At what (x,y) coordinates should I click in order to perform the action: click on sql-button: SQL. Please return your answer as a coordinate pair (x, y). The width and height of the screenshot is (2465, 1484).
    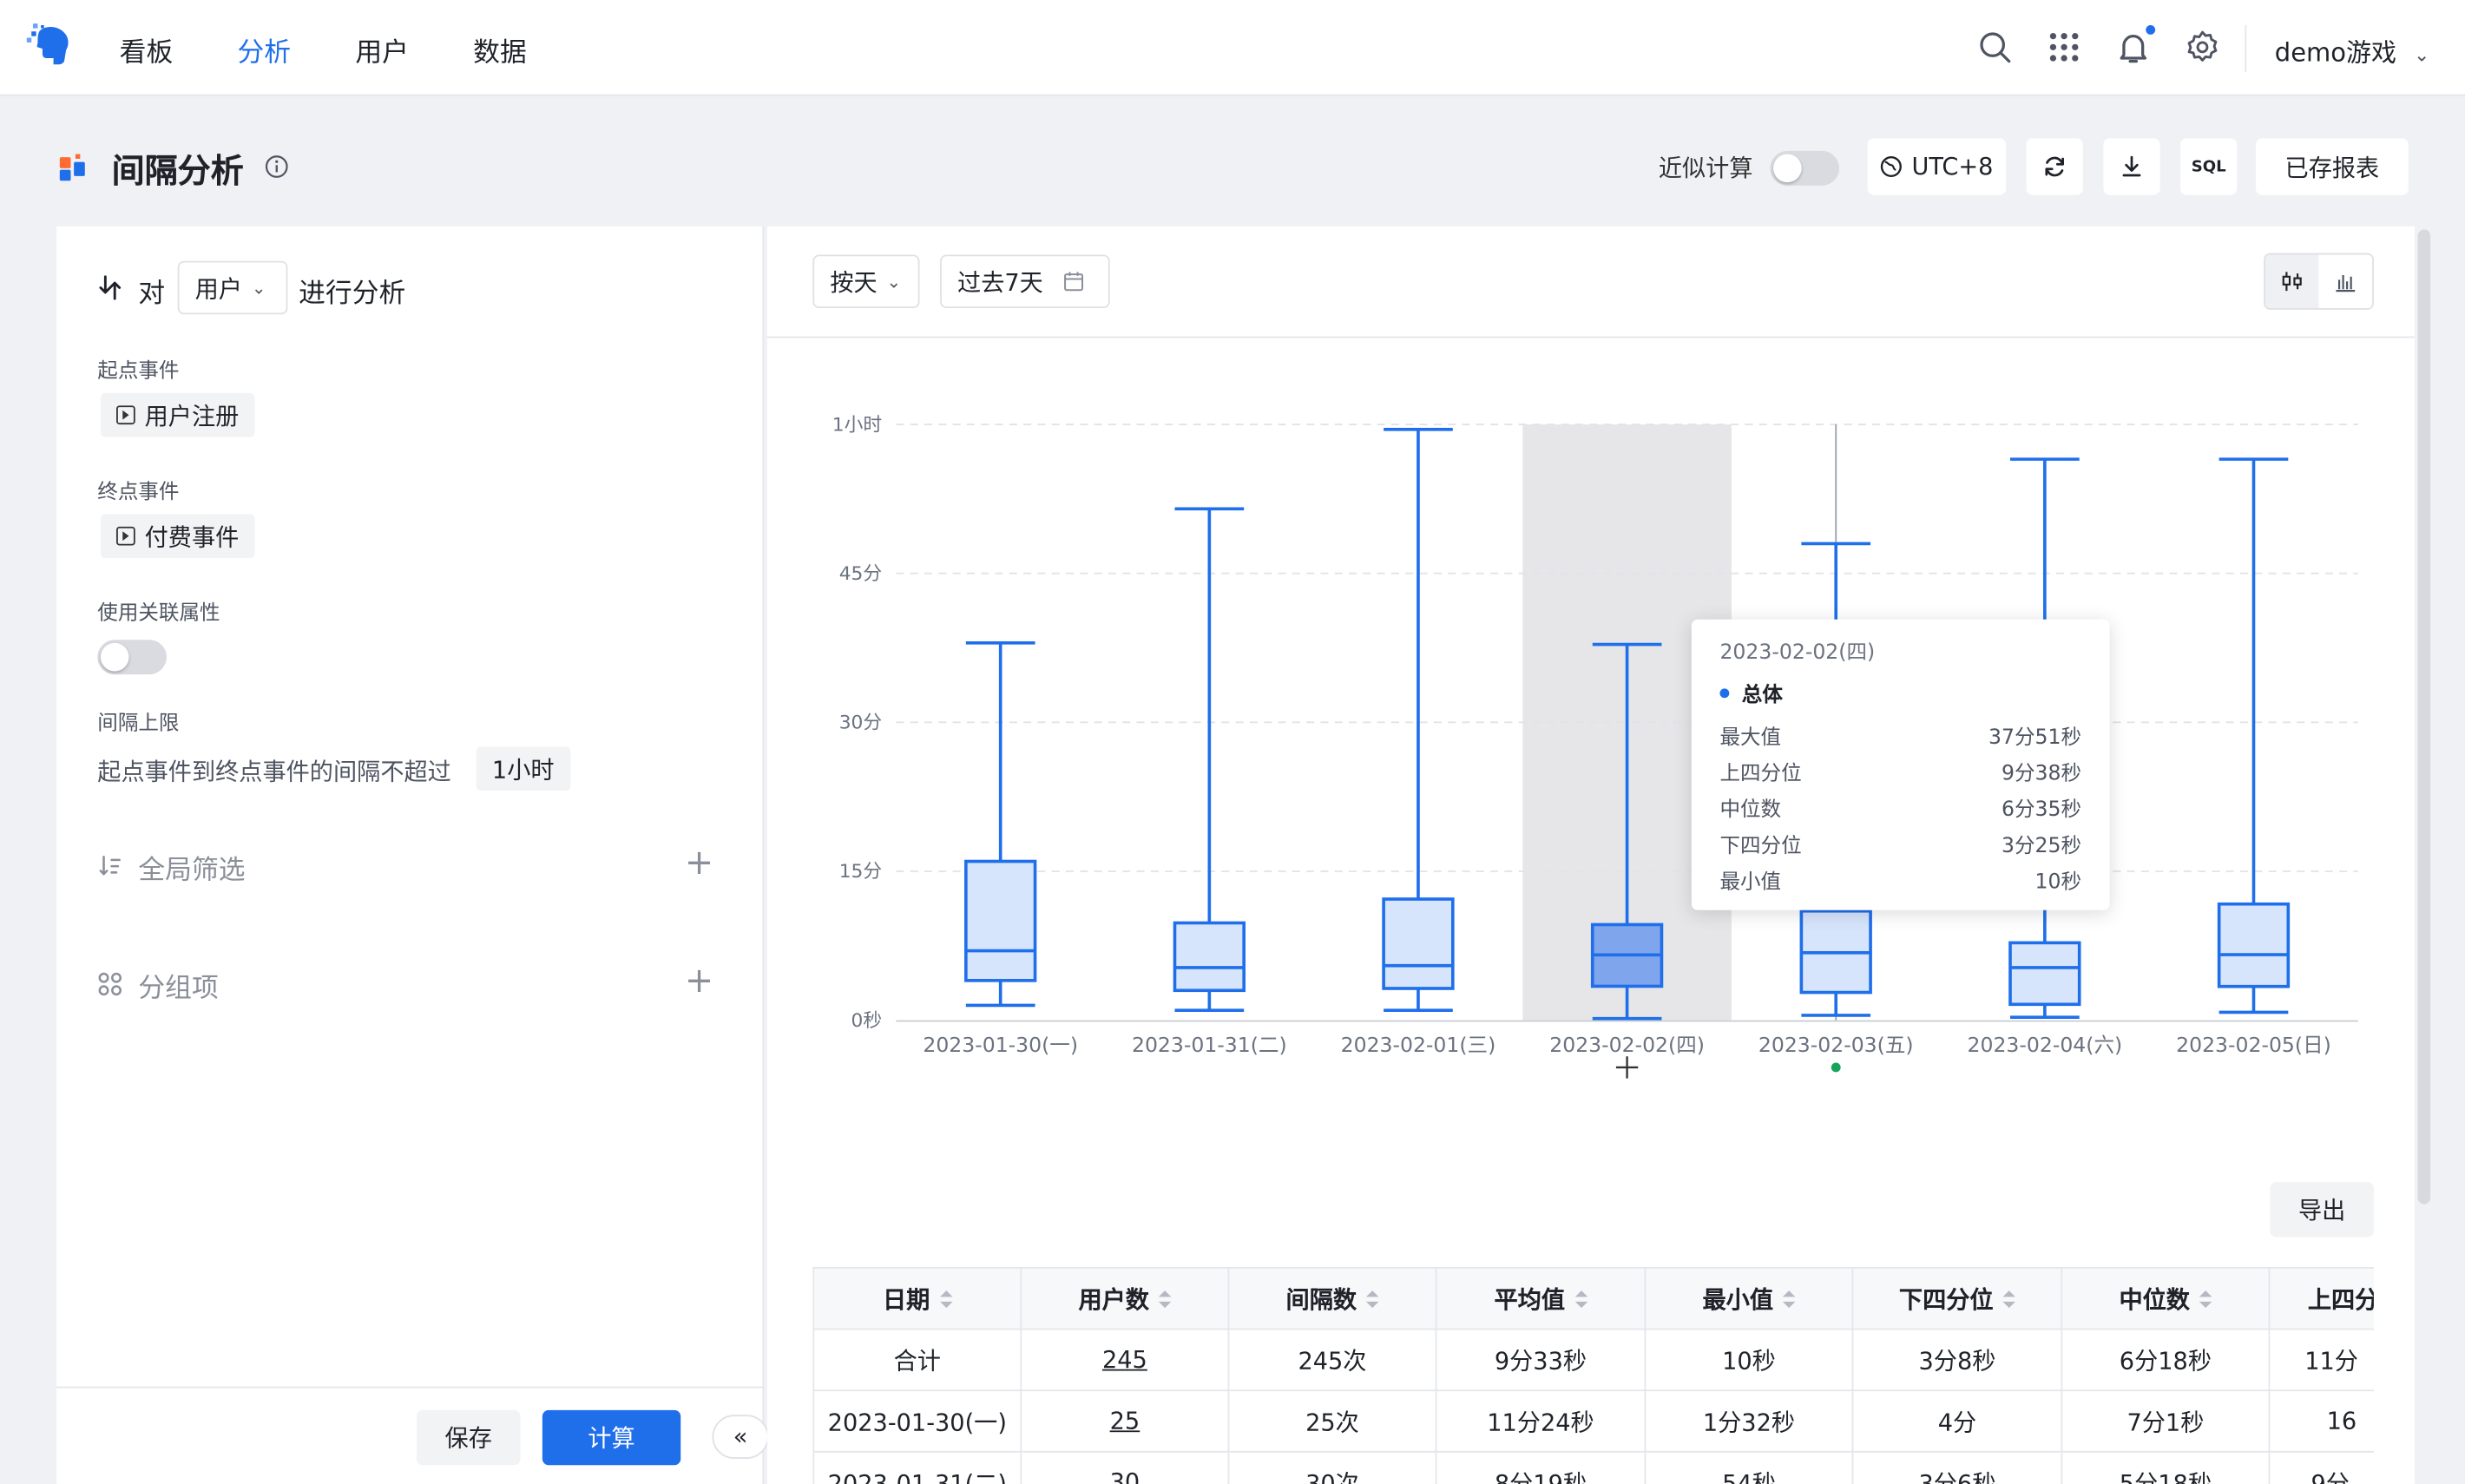
    Looking at the image, I should click on (2209, 166).